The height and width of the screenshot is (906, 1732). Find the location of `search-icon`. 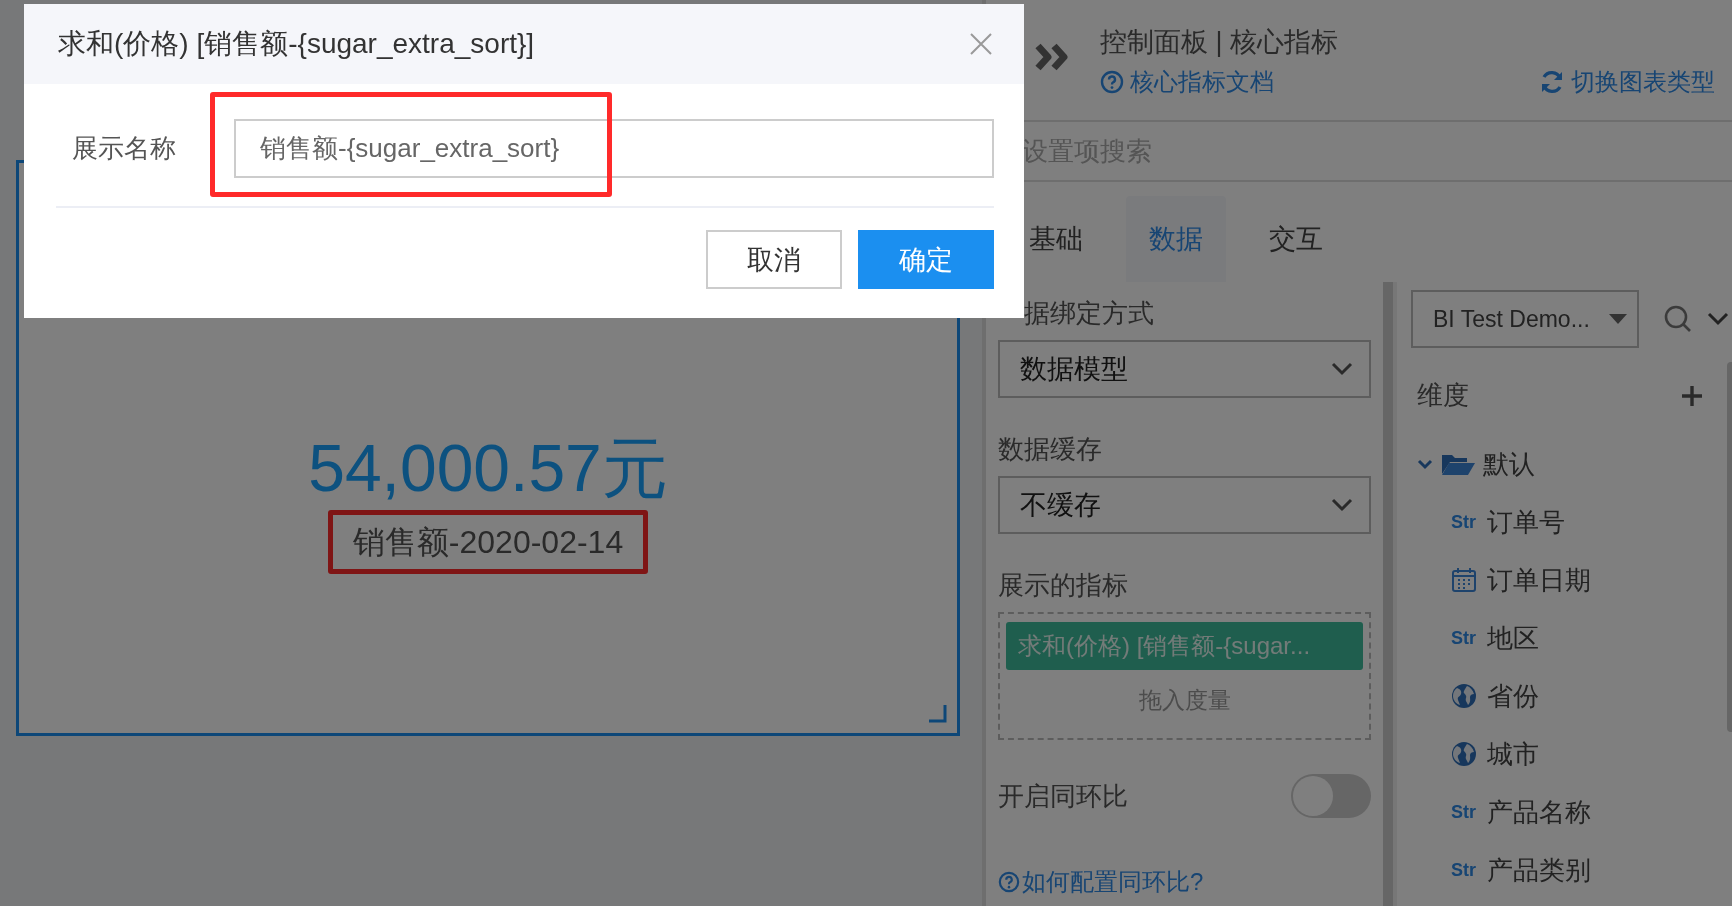

search-icon is located at coordinates (1678, 319).